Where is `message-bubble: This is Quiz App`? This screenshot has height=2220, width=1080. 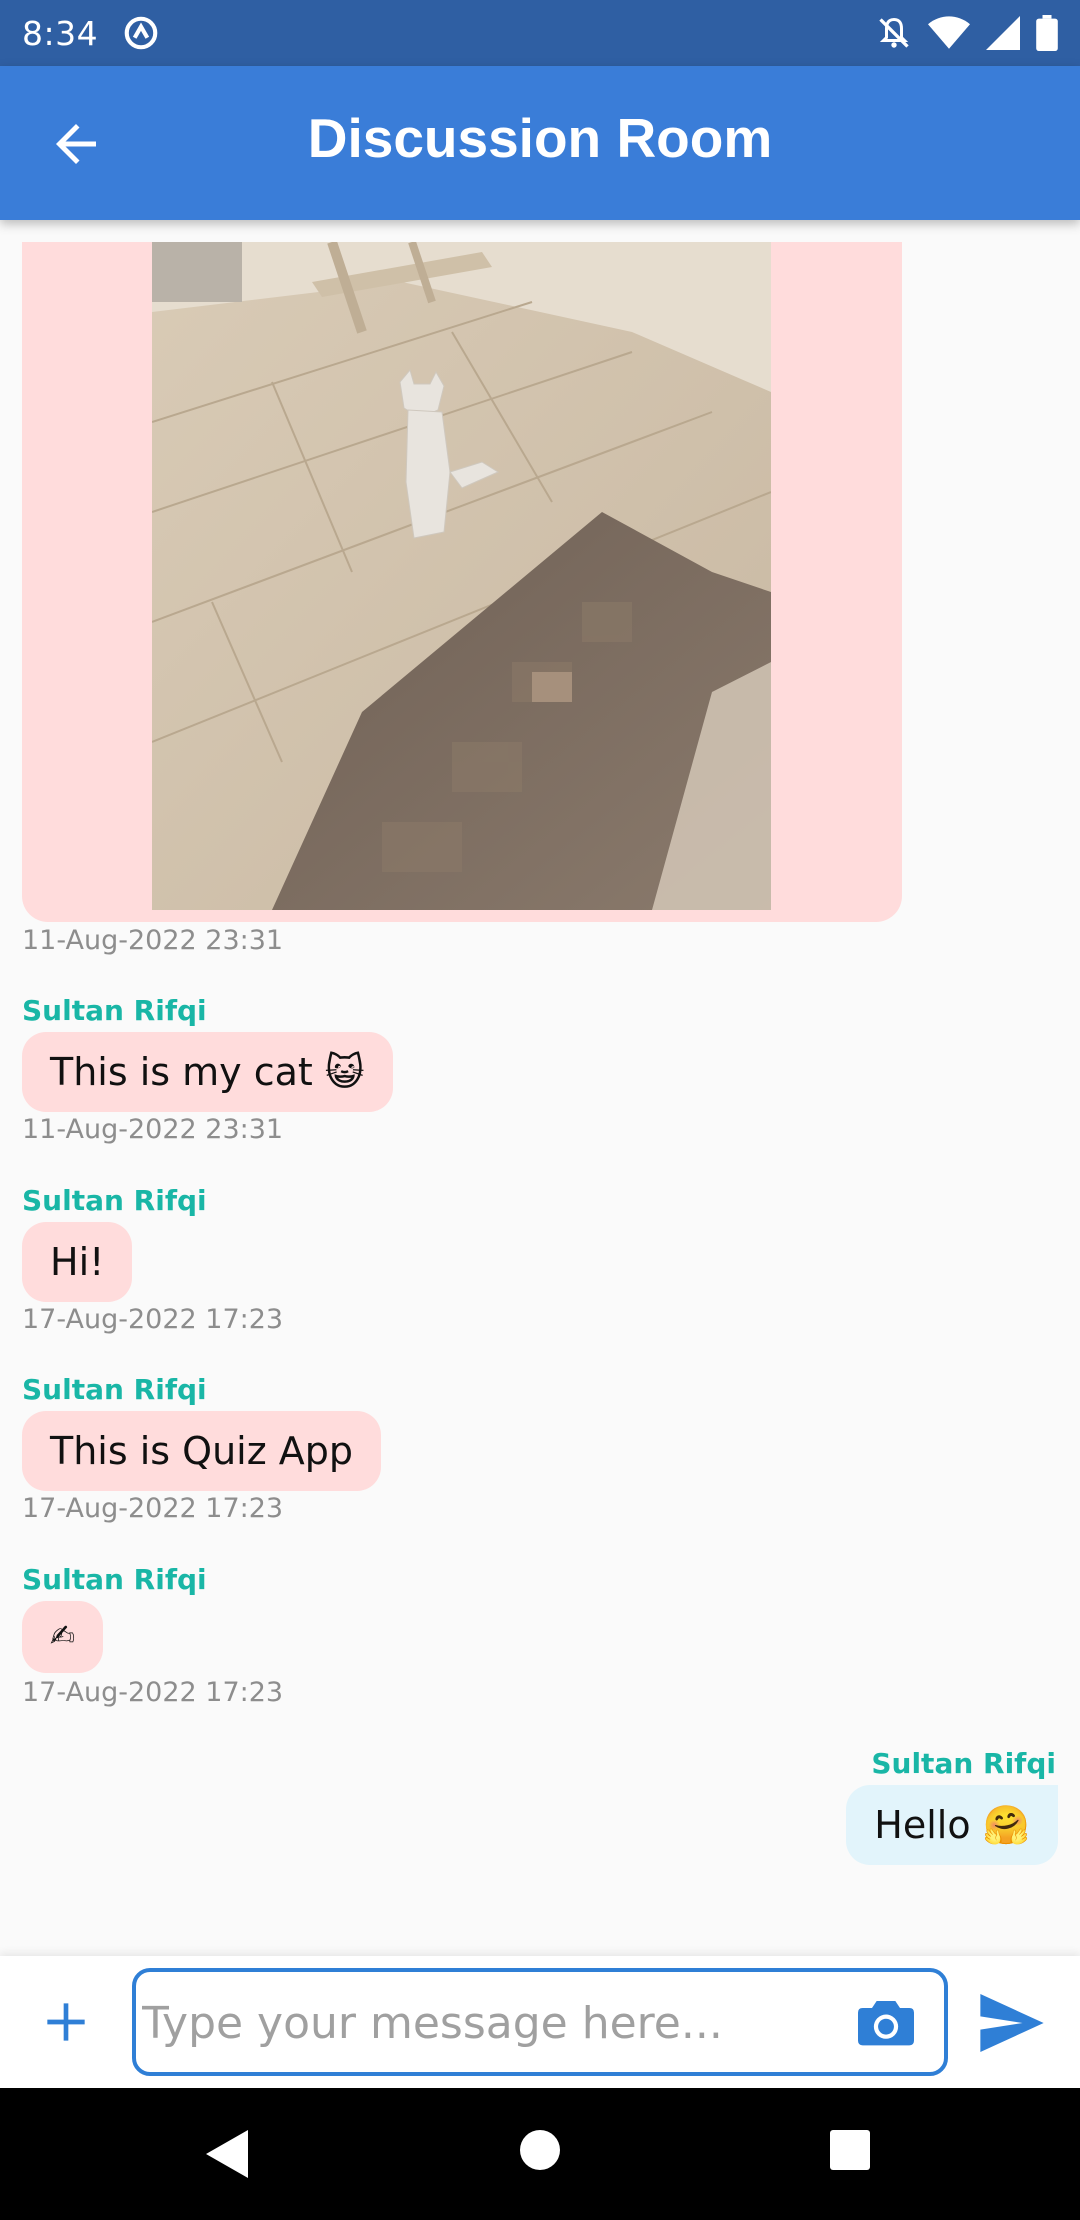
message-bubble: This is Quiz App is located at coordinates (201, 1451).